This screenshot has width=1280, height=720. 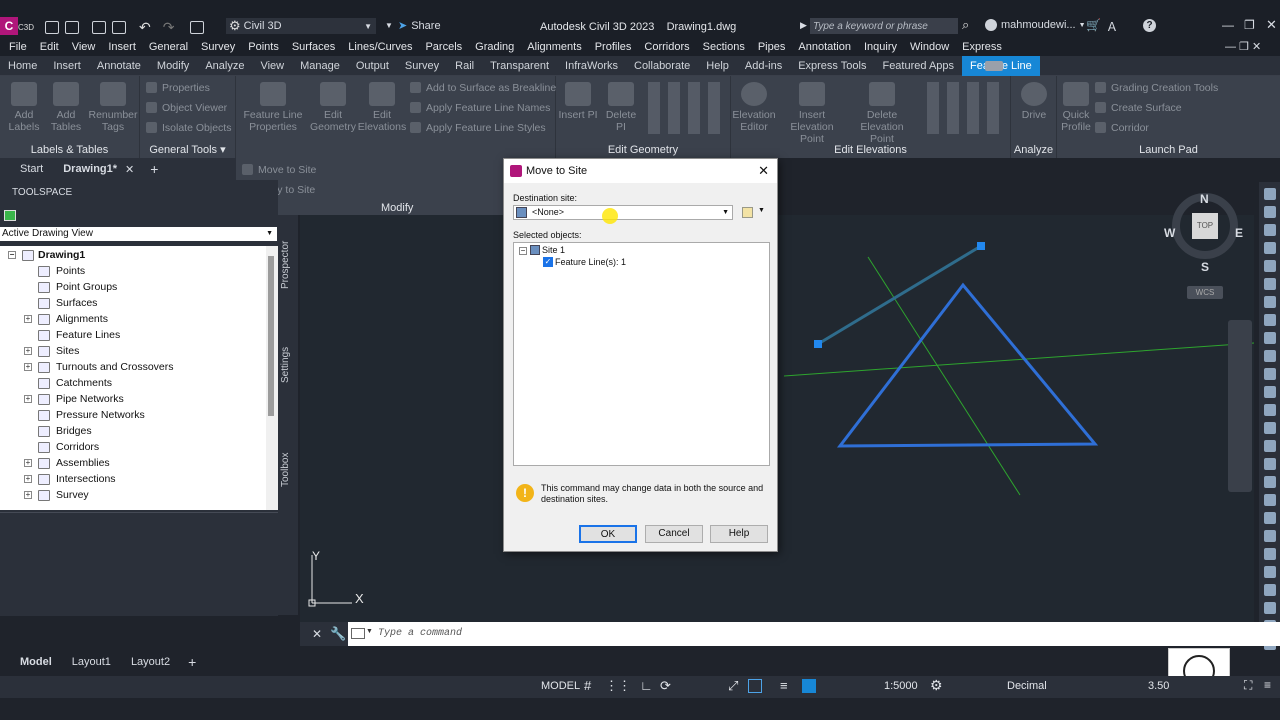 What do you see at coordinates (578, 101) in the screenshot?
I see `insert-pi-button: Insert PI` at bounding box center [578, 101].